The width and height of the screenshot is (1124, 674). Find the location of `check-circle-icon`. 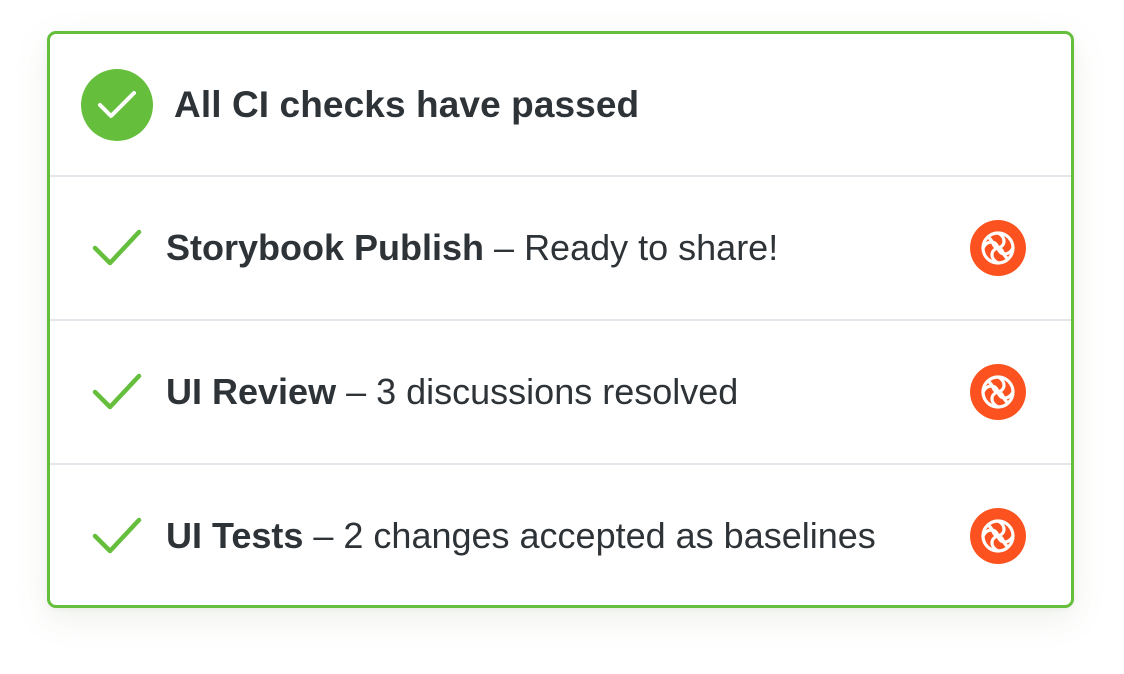

check-circle-icon is located at coordinates (117, 104).